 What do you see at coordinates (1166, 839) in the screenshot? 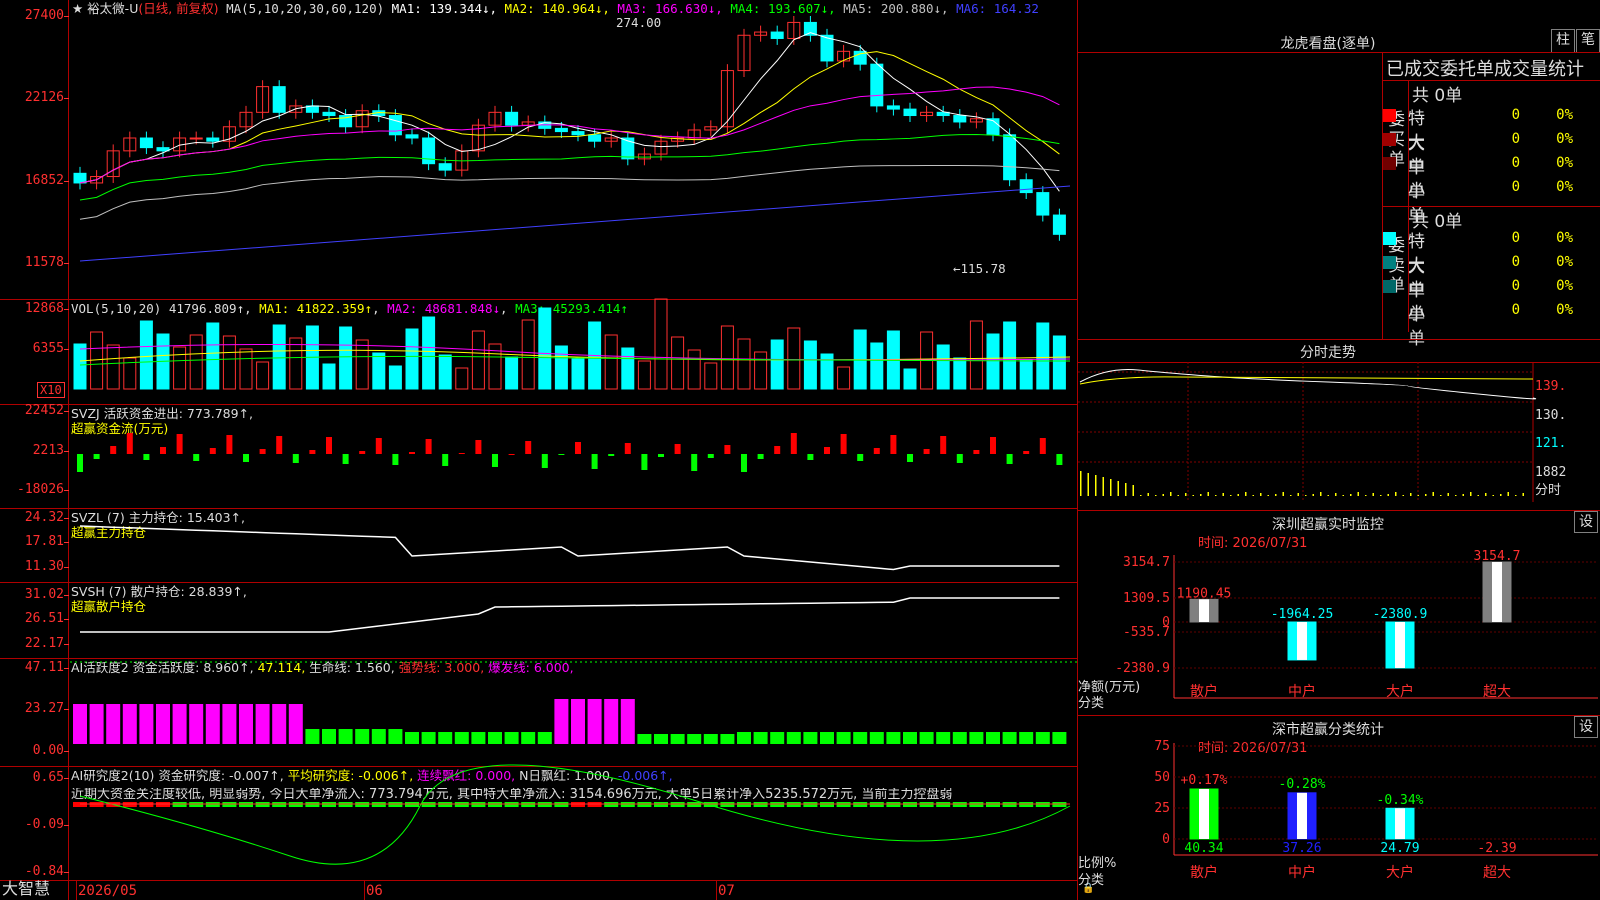
I see `axis-tick: 0` at bounding box center [1166, 839].